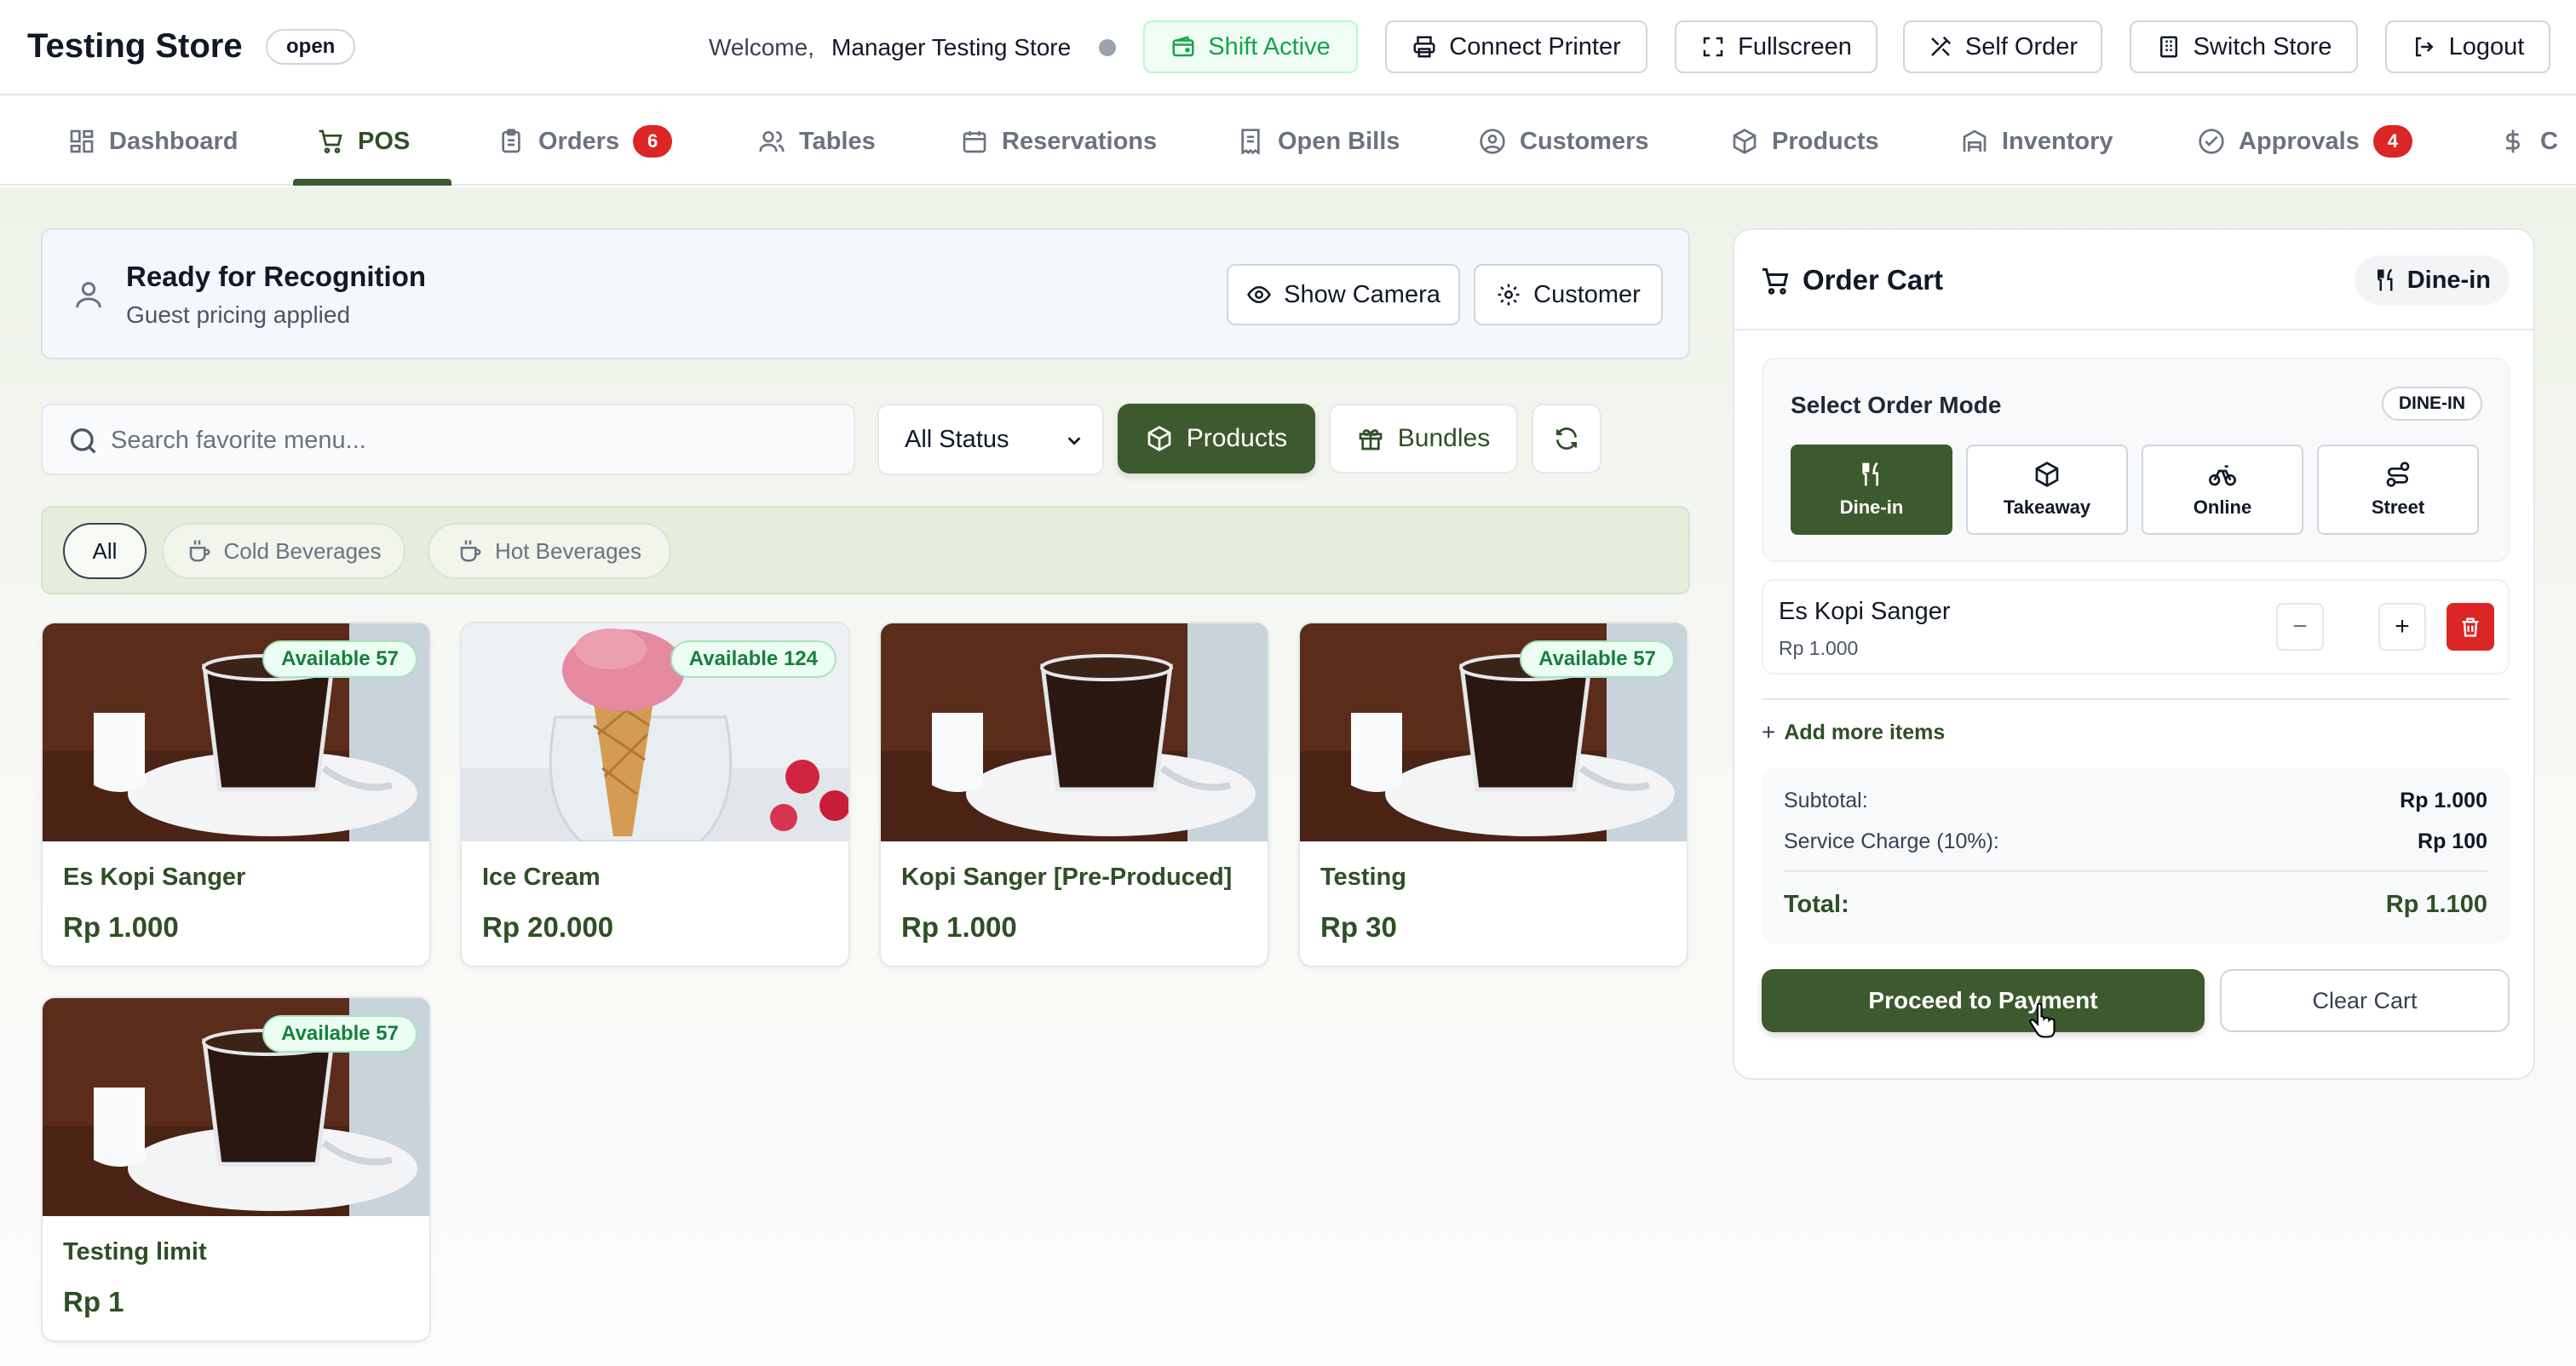 This screenshot has width=2576, height=1366. I want to click on product-card: Available 57 Es Kopi Sanger Rp 1.000, so click(236, 795).